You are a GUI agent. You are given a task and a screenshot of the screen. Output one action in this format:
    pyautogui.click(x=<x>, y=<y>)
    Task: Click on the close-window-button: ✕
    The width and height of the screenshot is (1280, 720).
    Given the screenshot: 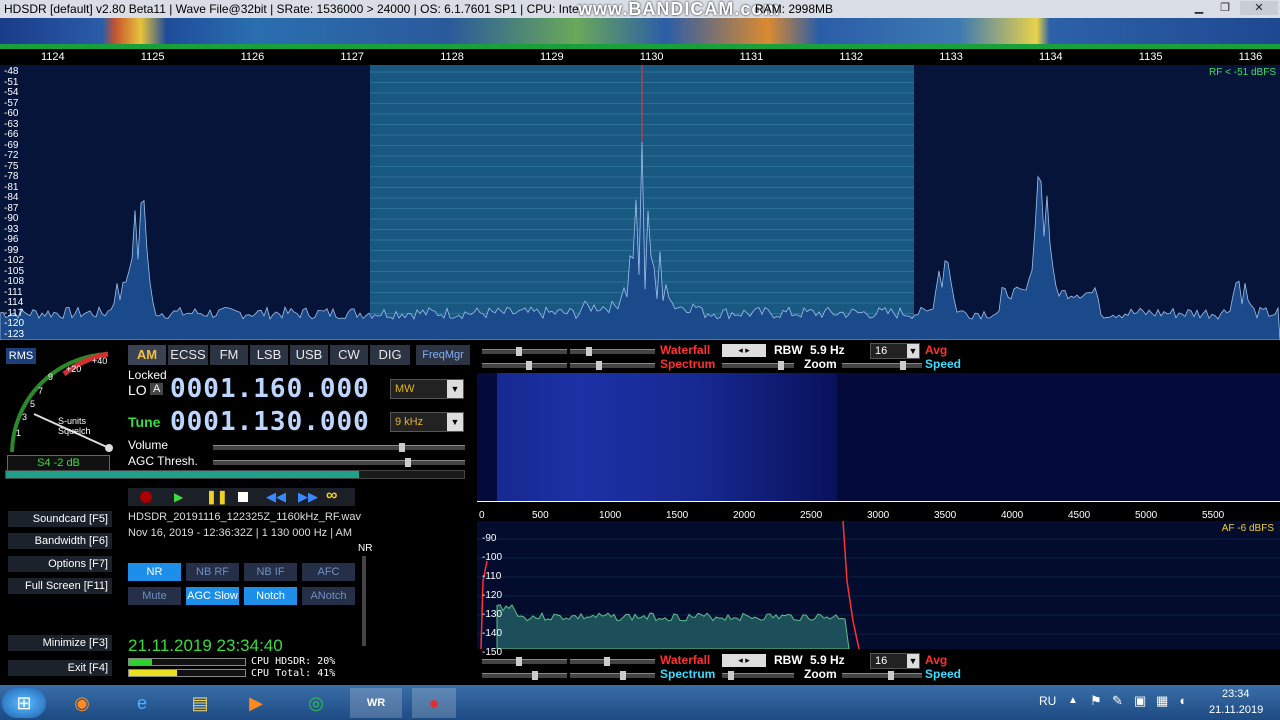 What is the action you would take?
    pyautogui.click(x=1259, y=8)
    